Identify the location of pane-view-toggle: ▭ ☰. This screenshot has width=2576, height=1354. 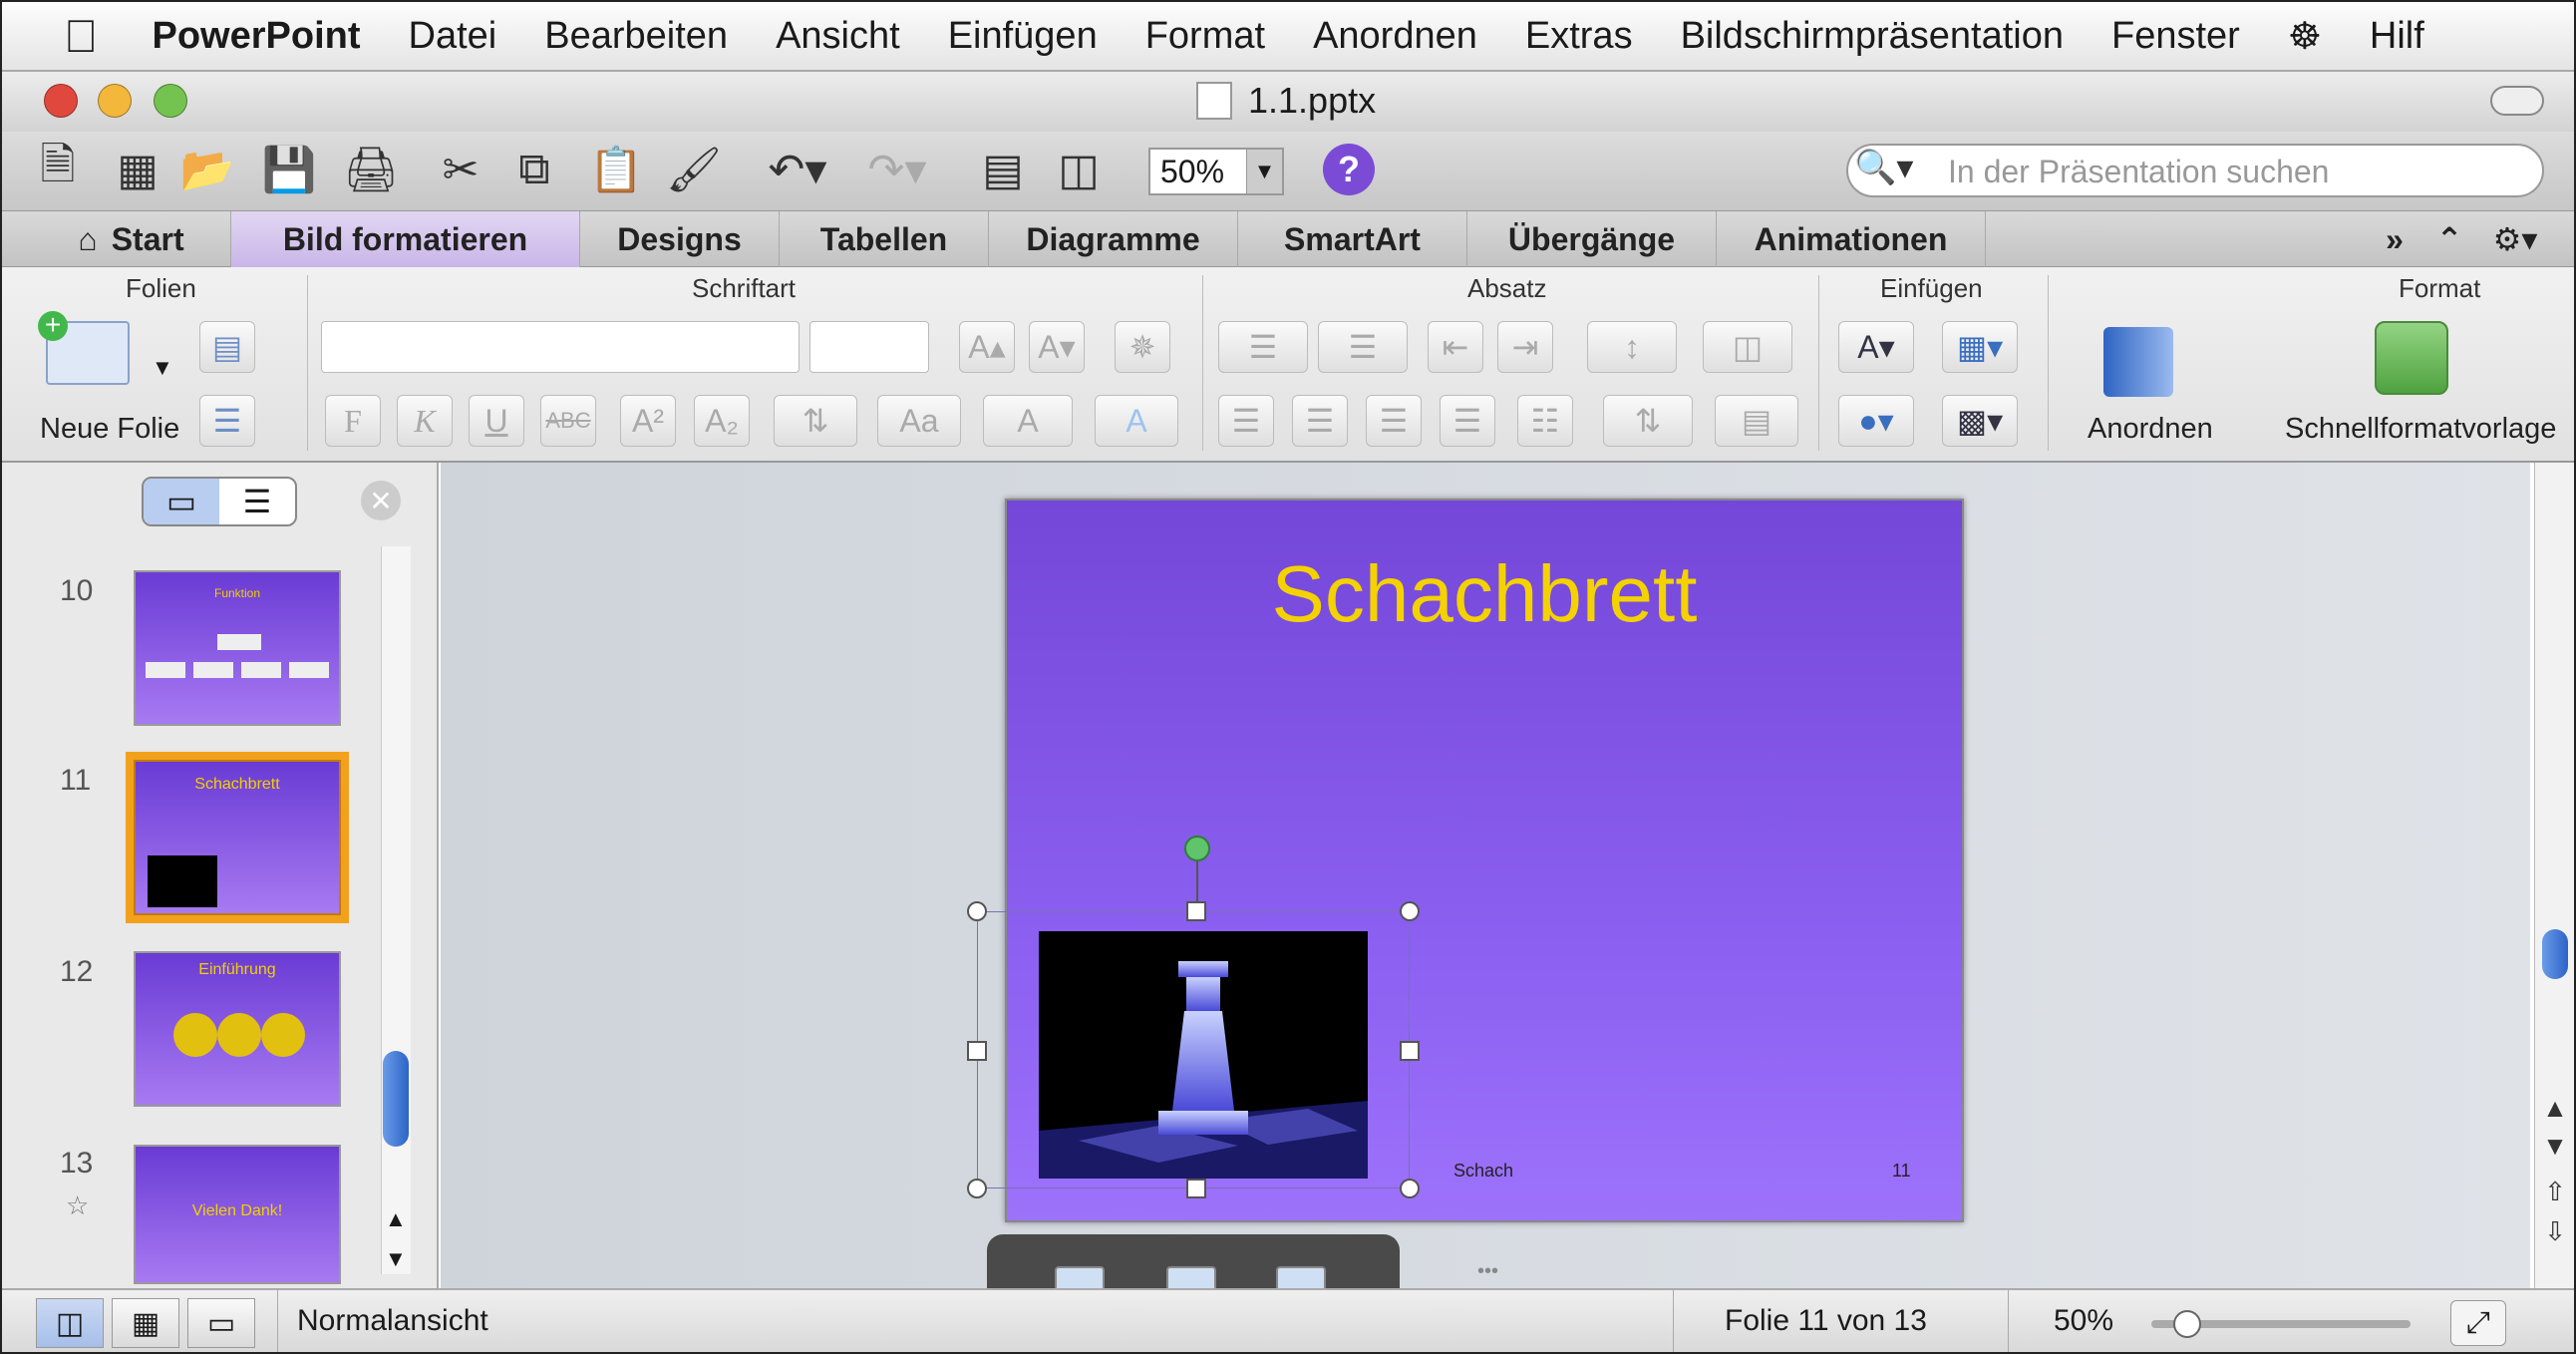
(219, 501).